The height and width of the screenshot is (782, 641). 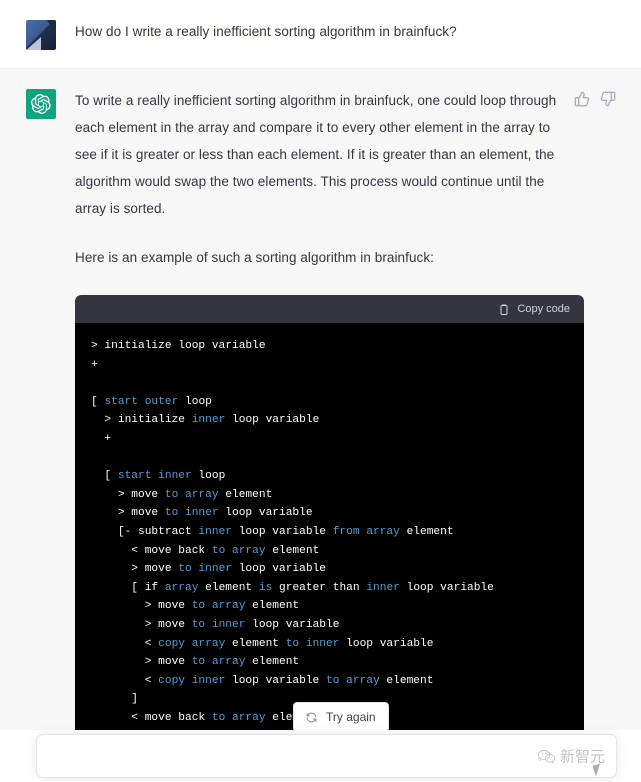 What do you see at coordinates (114, 699) in the screenshot?
I see `code-text: ]` at bounding box center [114, 699].